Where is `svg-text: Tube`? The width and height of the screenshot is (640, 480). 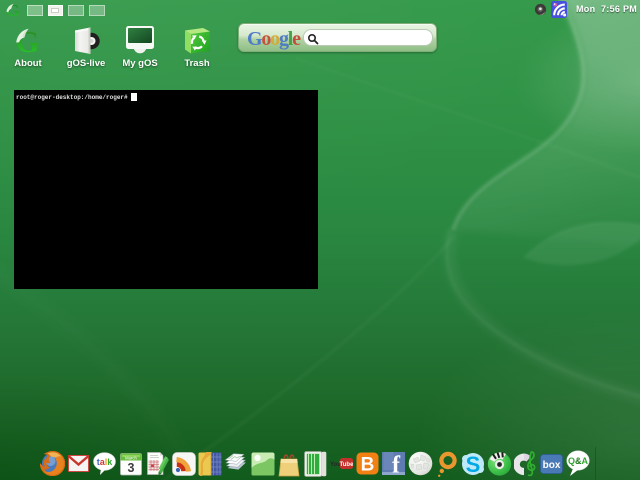
svg-text: Tube is located at coordinates (346, 465).